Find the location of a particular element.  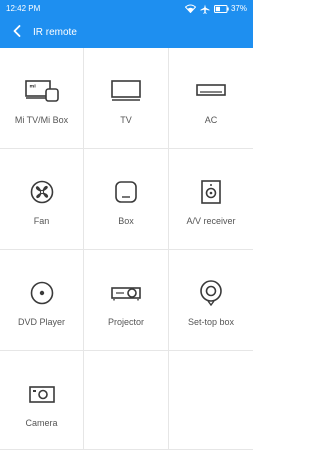

status-icons: 37% is located at coordinates (215, 9).